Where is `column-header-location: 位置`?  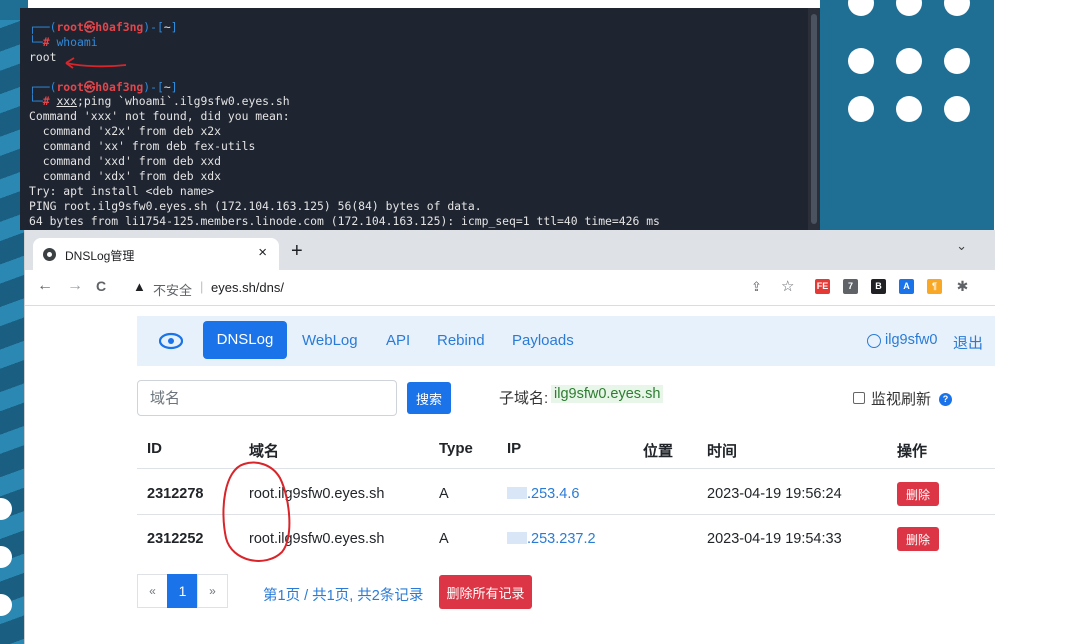
column-header-location: 位置 is located at coordinates (658, 451).